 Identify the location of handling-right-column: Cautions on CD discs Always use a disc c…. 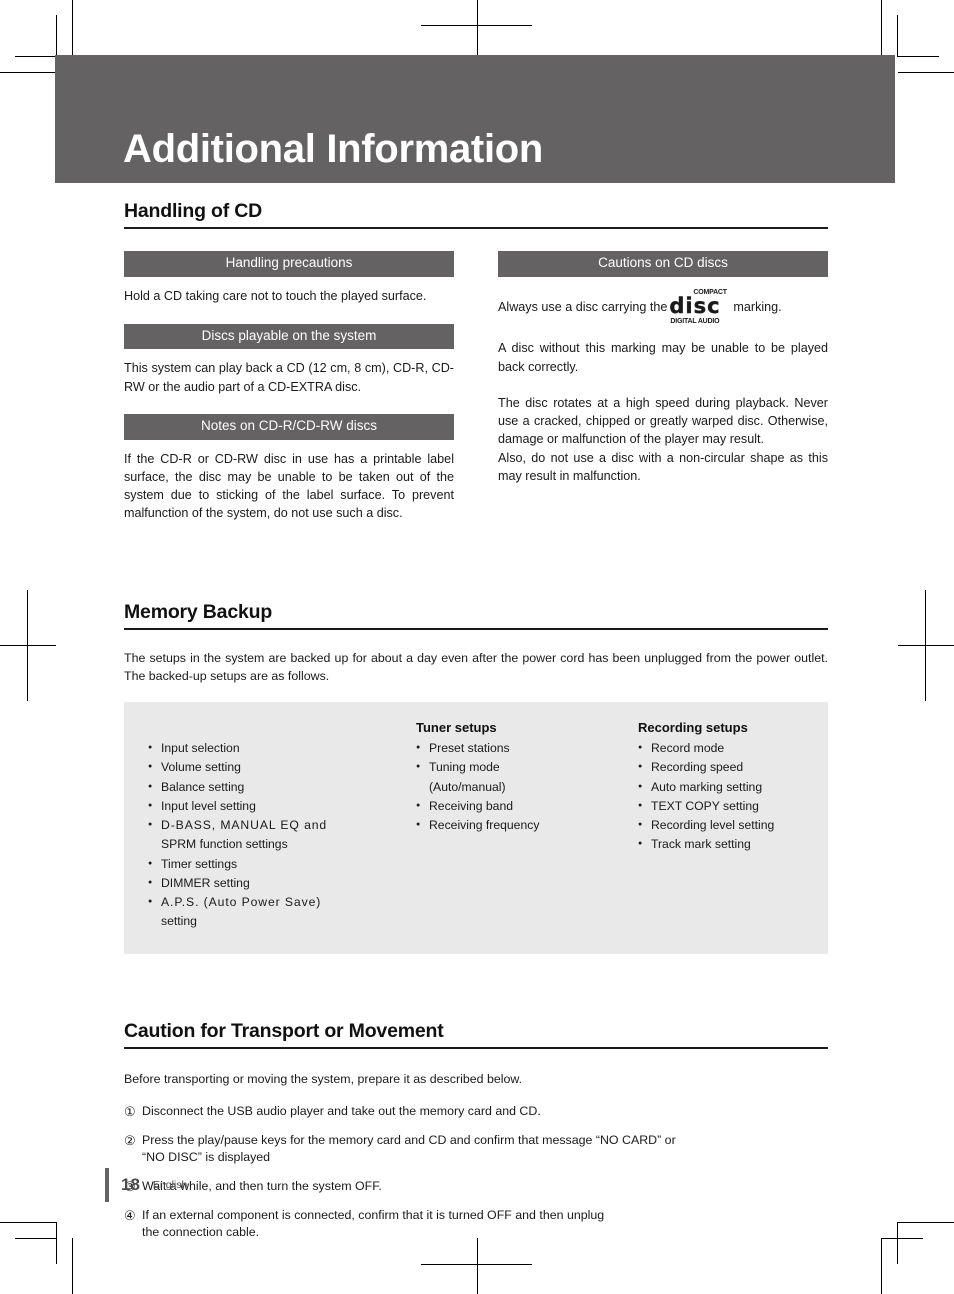
(663, 386).